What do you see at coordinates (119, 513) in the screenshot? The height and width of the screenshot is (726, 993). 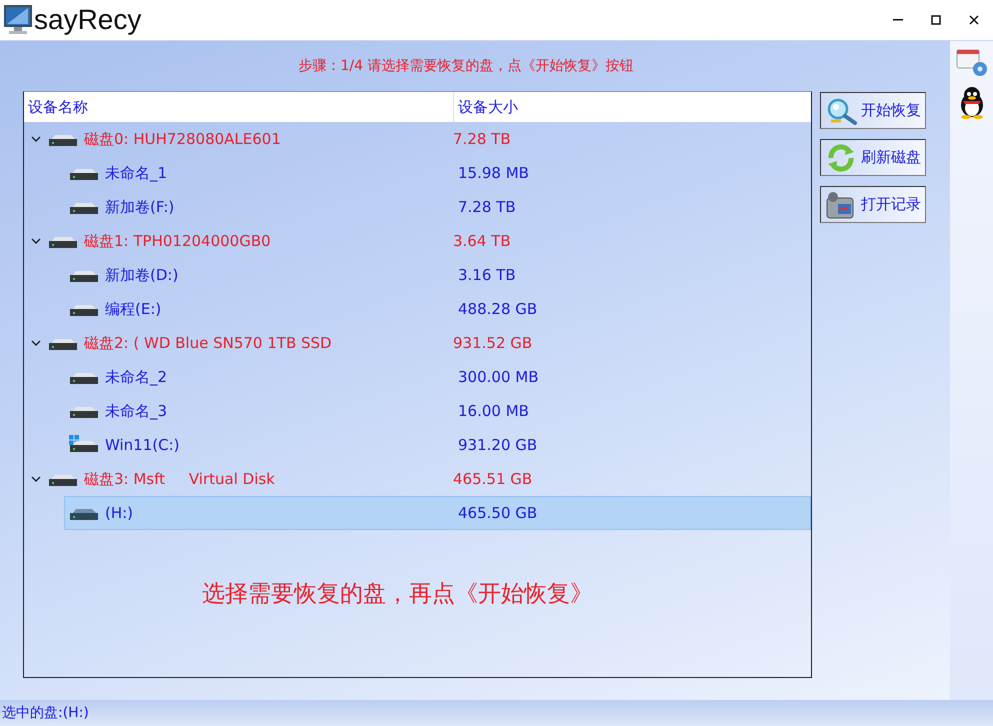 I see `volume-name: (H:)` at bounding box center [119, 513].